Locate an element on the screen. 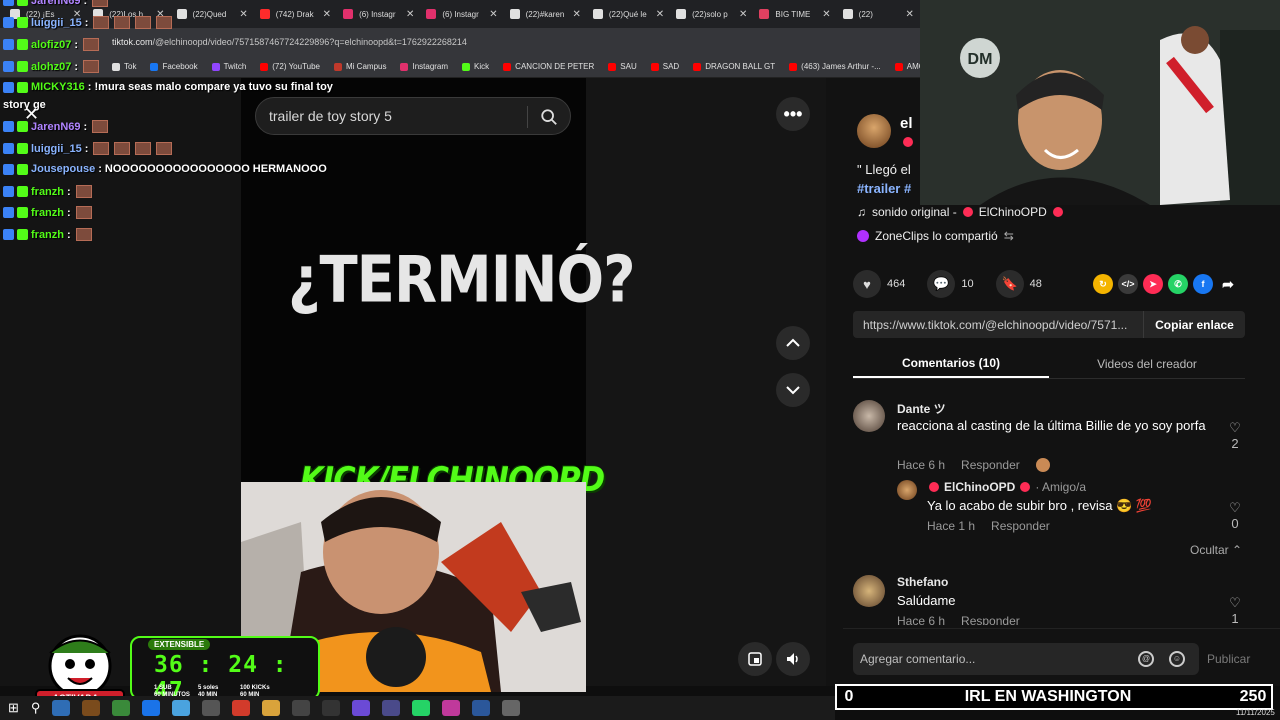  comment-action: 💬 10 is located at coordinates (950, 284).